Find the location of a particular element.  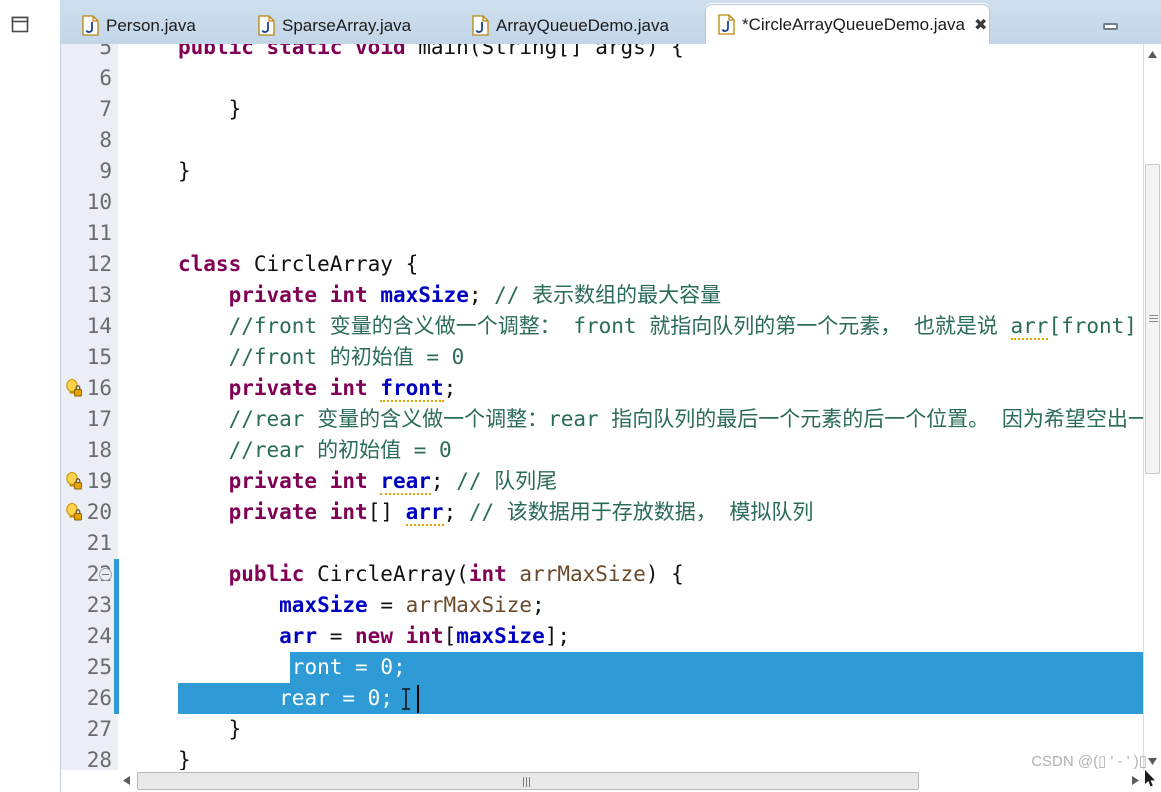

line-number: 12 is located at coordinates (89, 264).